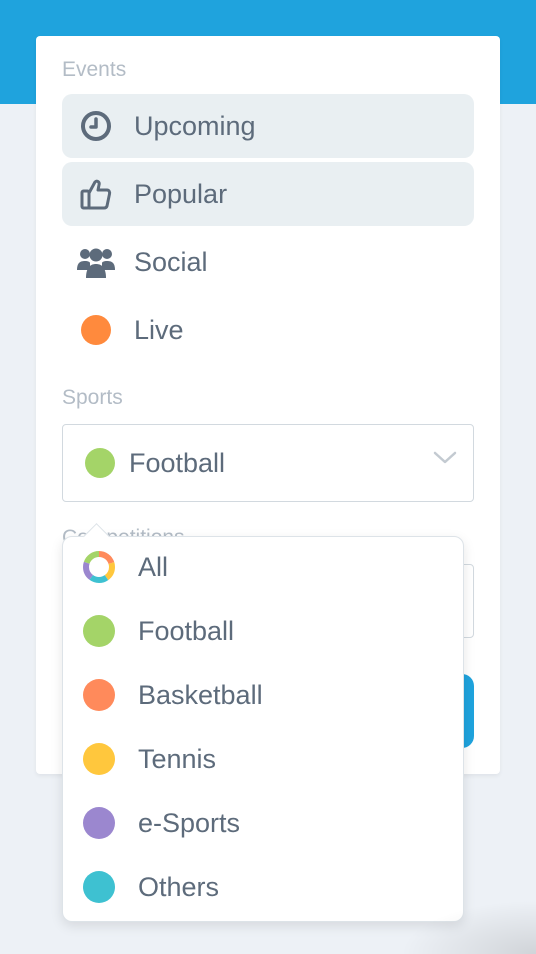 Image resolution: width=536 pixels, height=954 pixels. I want to click on events-item-label: Social, so click(171, 261).